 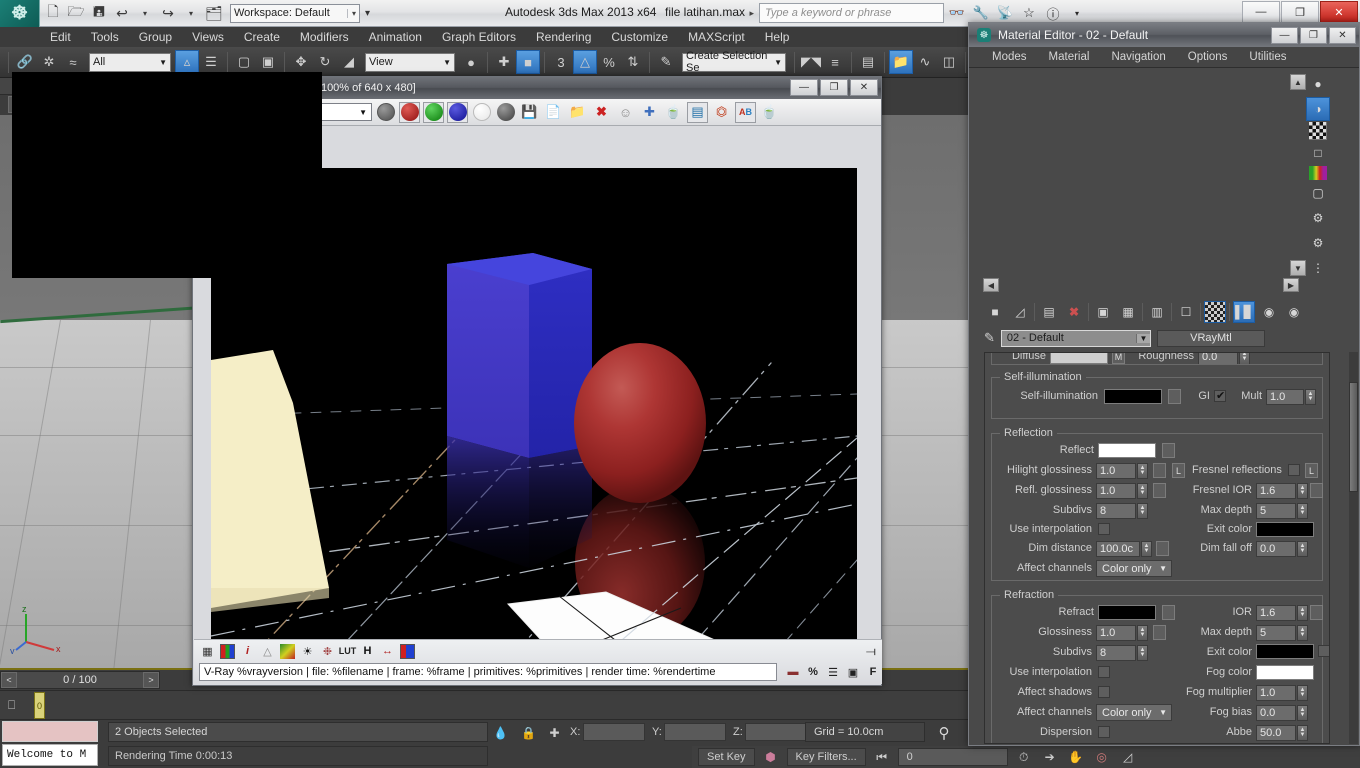 What do you see at coordinates (882, 757) in the screenshot?
I see `prev-key-icon: ⏮` at bounding box center [882, 757].